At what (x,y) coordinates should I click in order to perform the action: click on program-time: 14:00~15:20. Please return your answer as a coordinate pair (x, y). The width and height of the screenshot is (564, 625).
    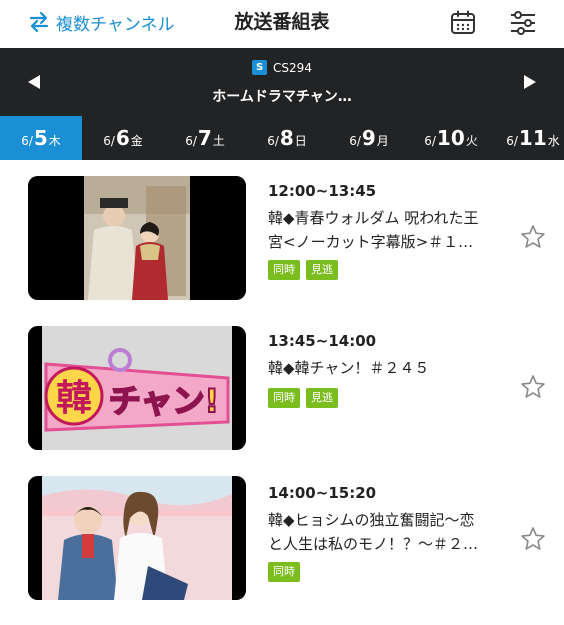
    Looking at the image, I should click on (322, 493).